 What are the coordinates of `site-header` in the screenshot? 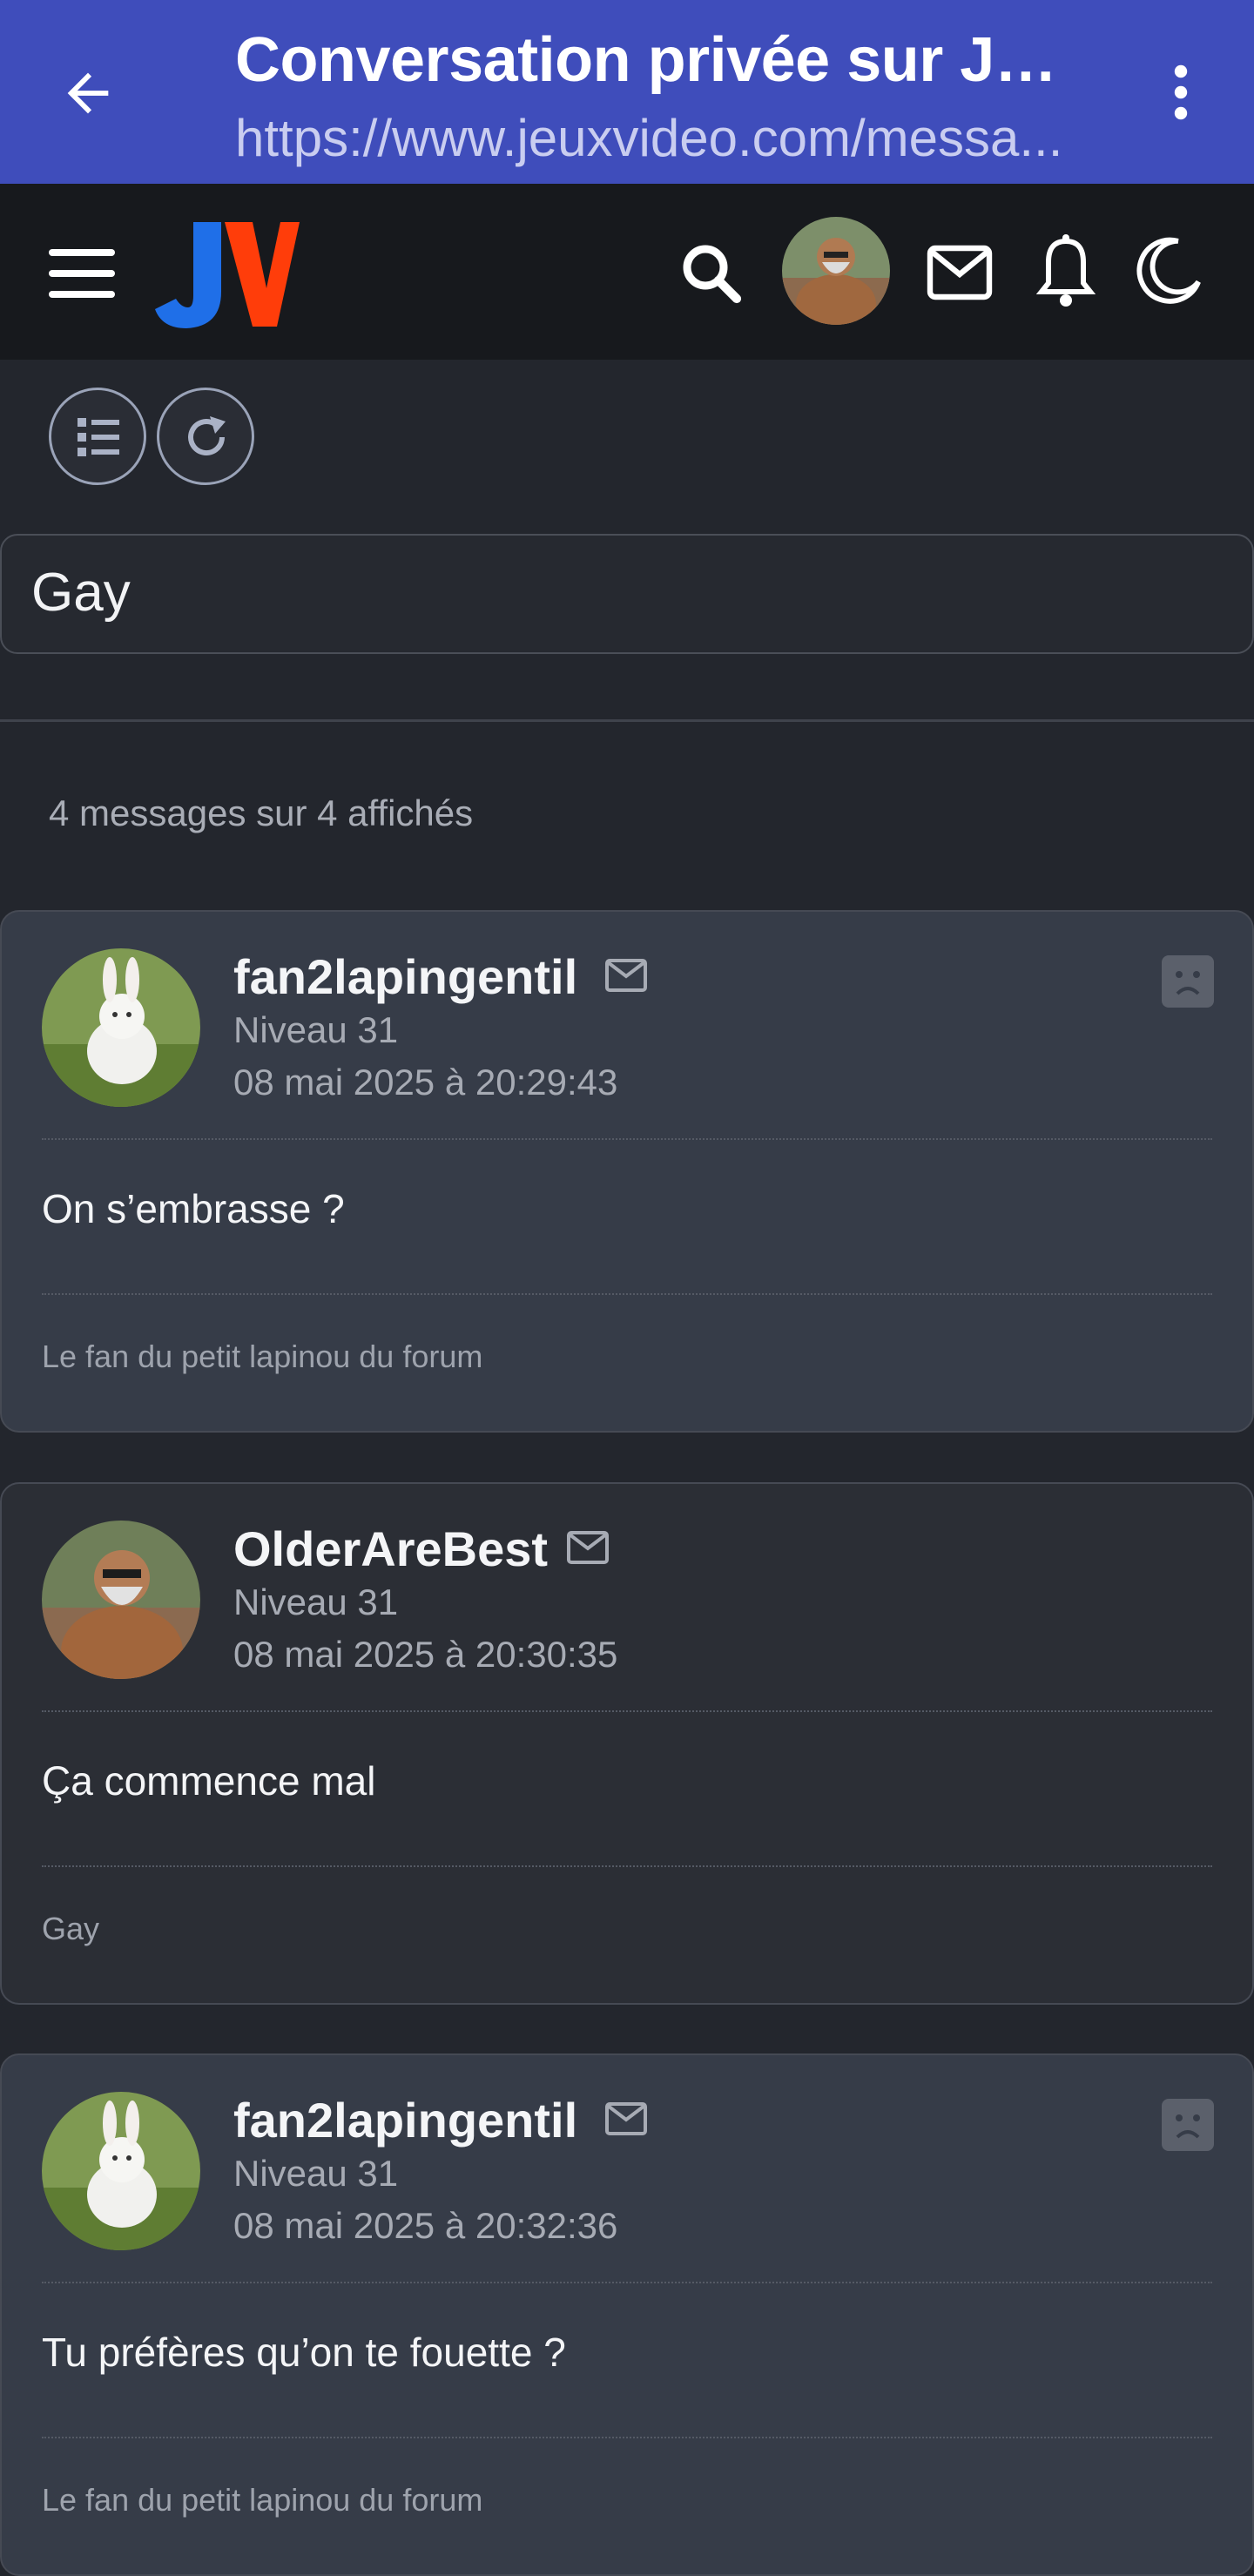 It's located at (627, 272).